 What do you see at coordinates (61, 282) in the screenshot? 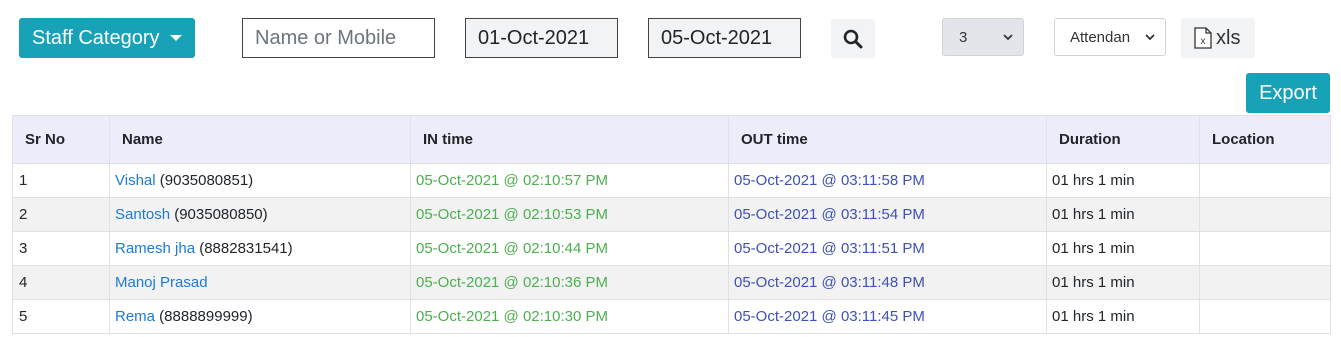
I see `sr-no-cell: 4` at bounding box center [61, 282].